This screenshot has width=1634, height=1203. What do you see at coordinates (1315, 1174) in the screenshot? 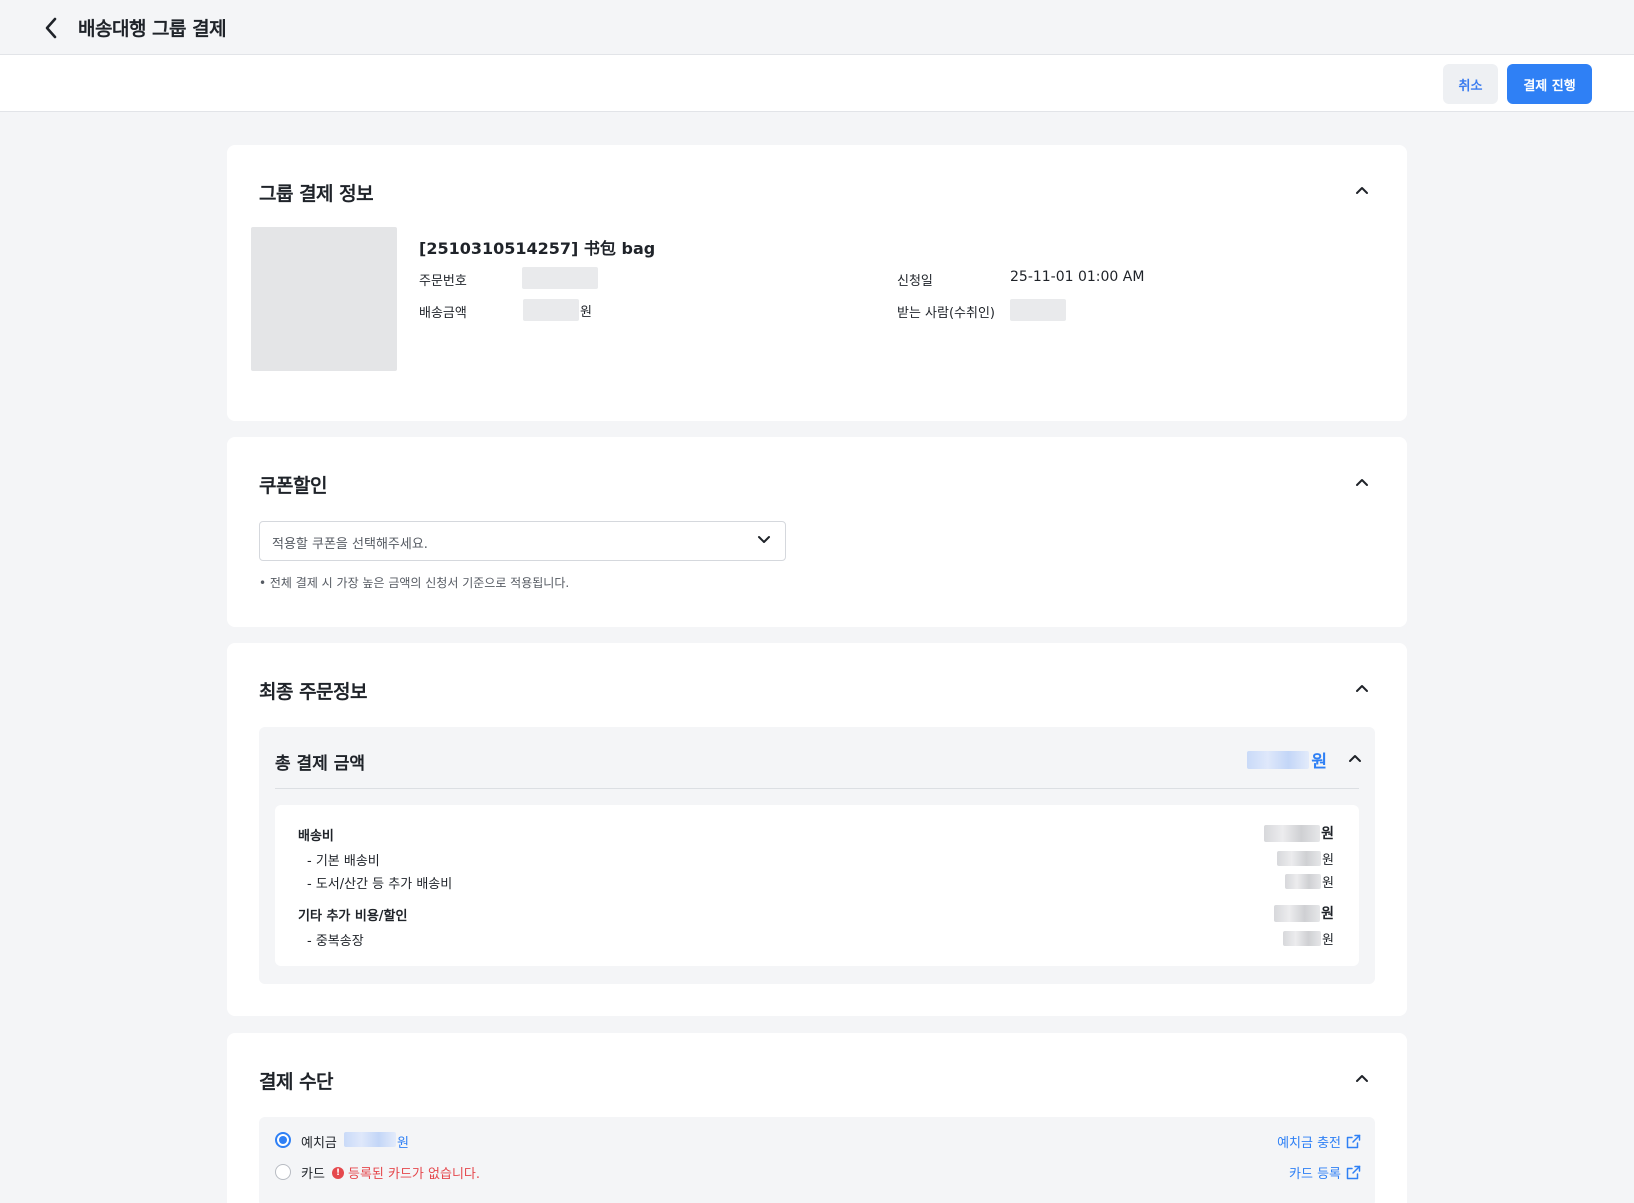
I see `card-register-label: 카드 등록` at bounding box center [1315, 1174].